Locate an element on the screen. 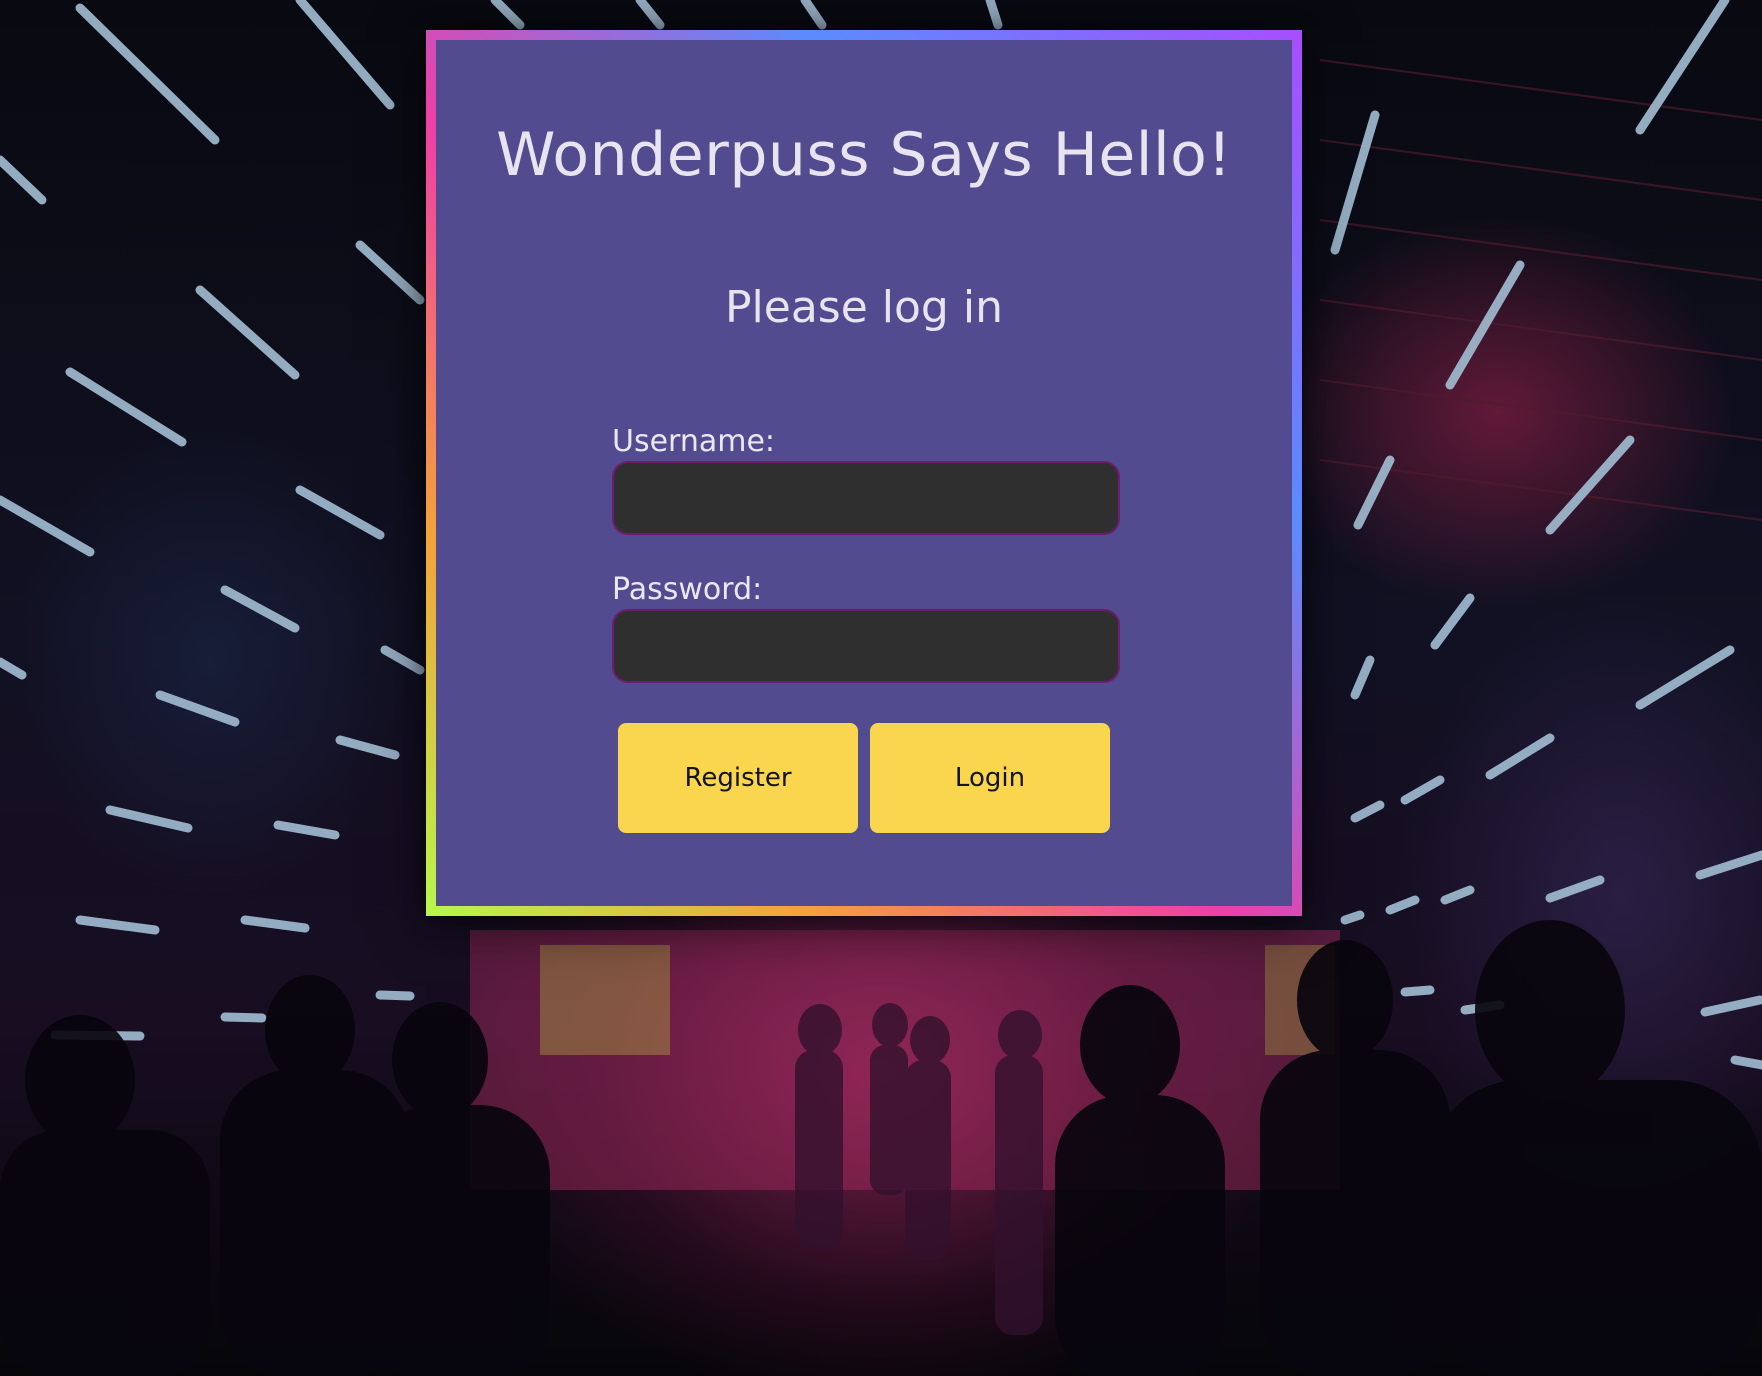 The image size is (1762, 1376). login-subtitle: Please log in is located at coordinates (864, 307).